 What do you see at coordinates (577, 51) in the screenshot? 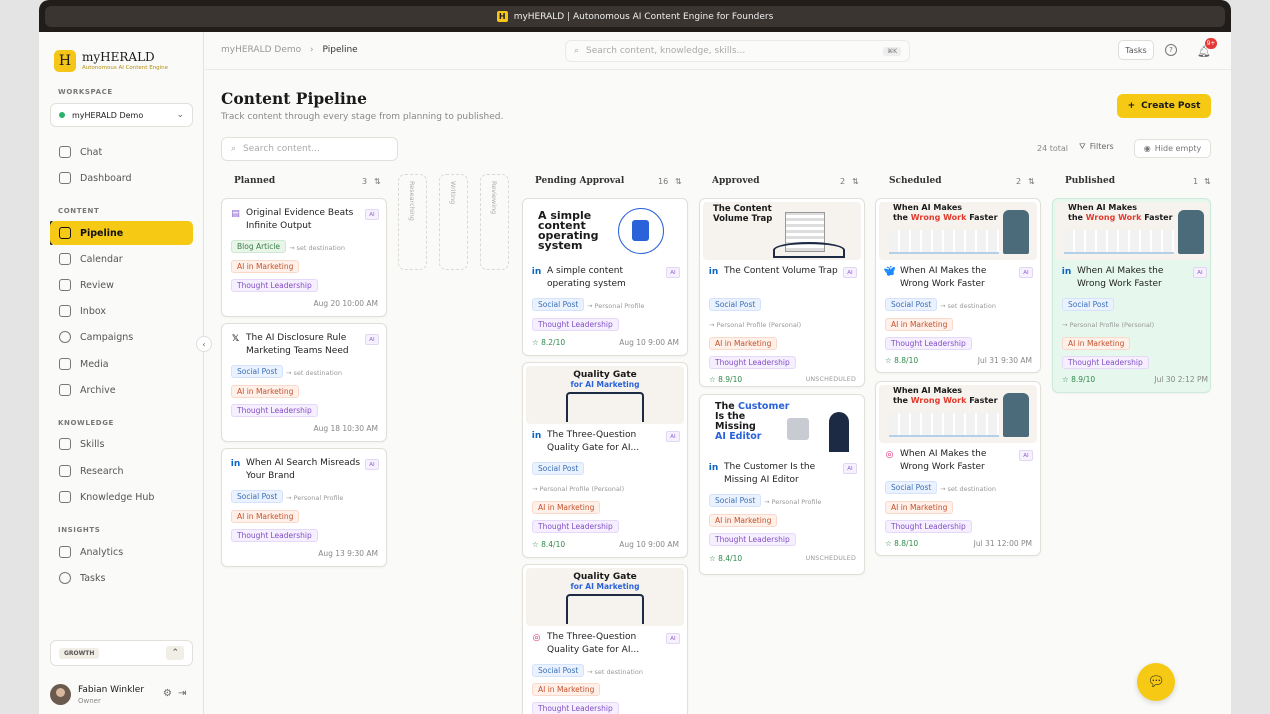
I see `search-icon: ⌕` at bounding box center [577, 51].